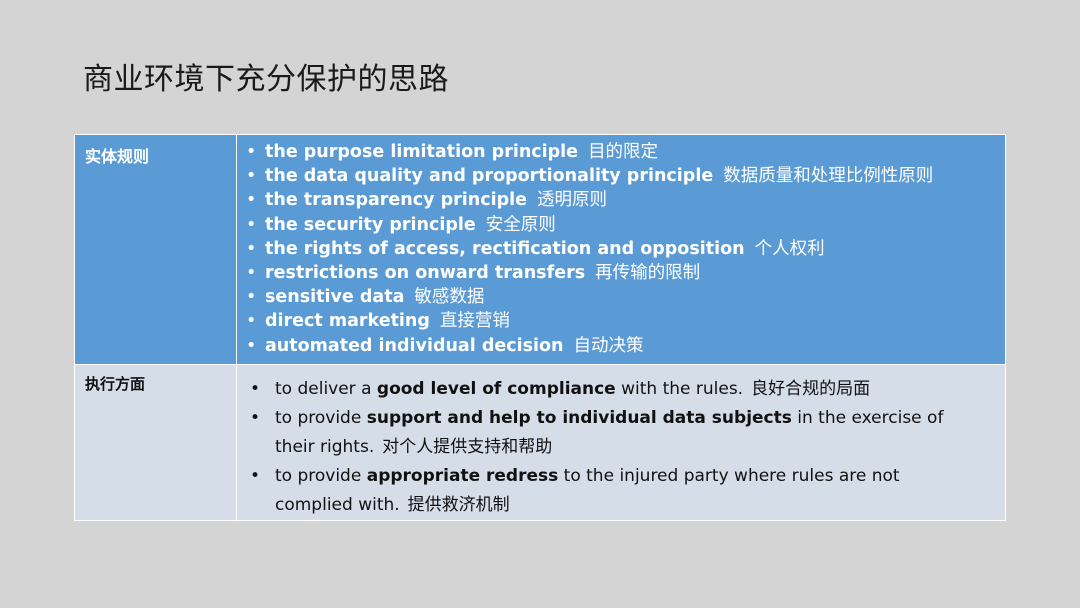  I want to click on item-zh: 透明原则, so click(572, 200).